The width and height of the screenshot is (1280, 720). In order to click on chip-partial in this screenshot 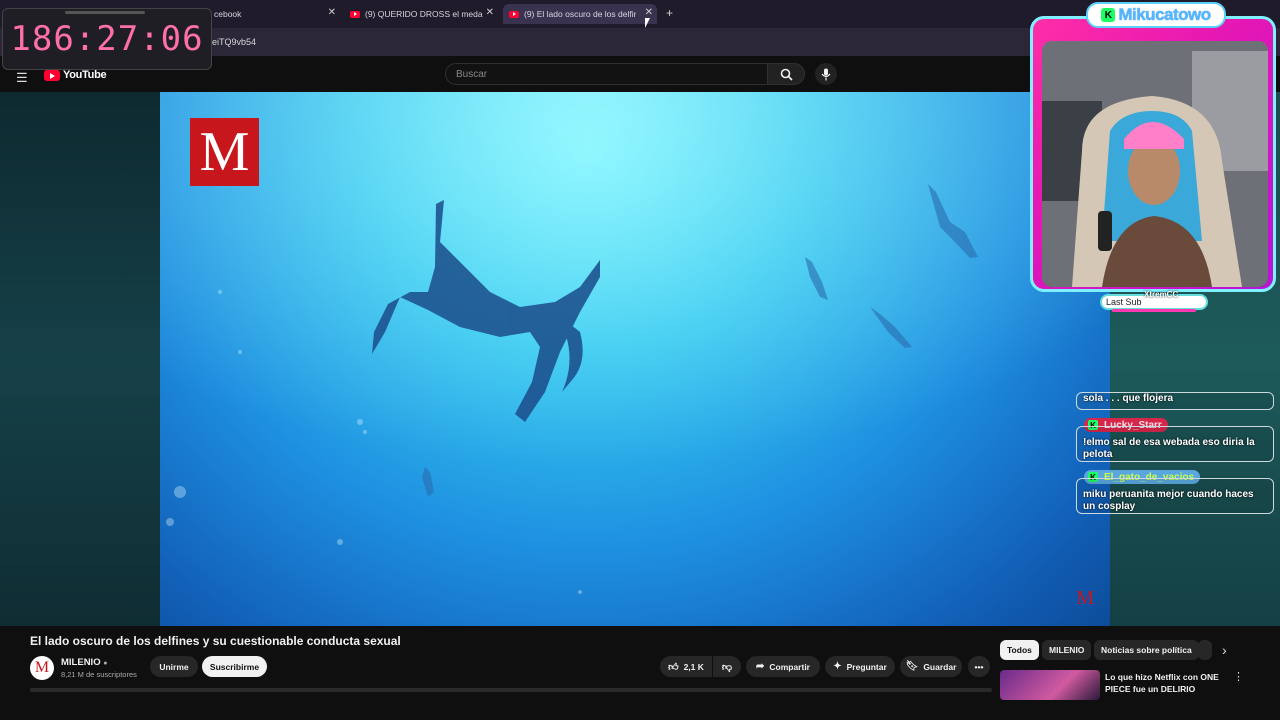, I will do `click(1205, 650)`.